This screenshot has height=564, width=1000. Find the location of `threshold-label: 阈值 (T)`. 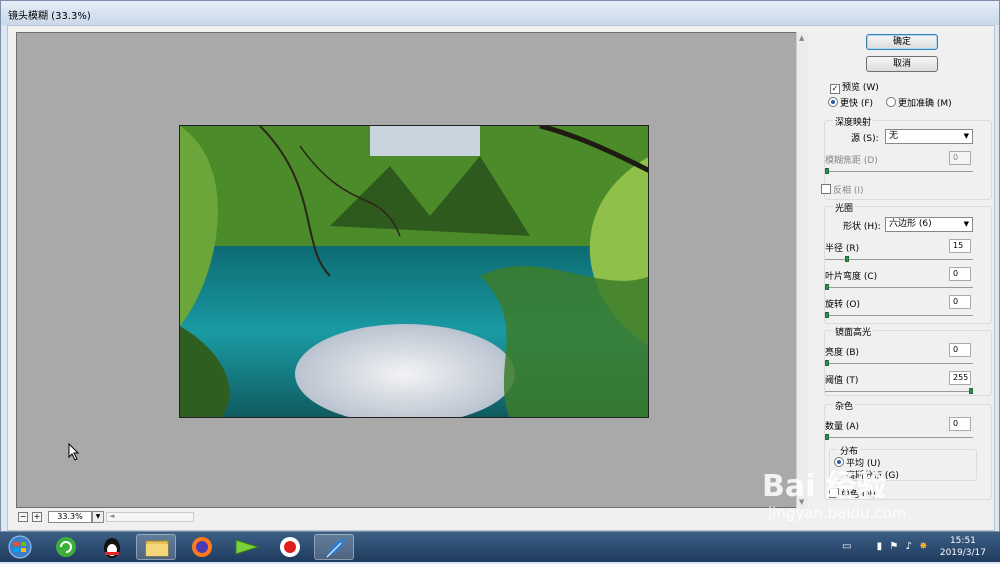

threshold-label: 阈值 (T) is located at coordinates (842, 381).